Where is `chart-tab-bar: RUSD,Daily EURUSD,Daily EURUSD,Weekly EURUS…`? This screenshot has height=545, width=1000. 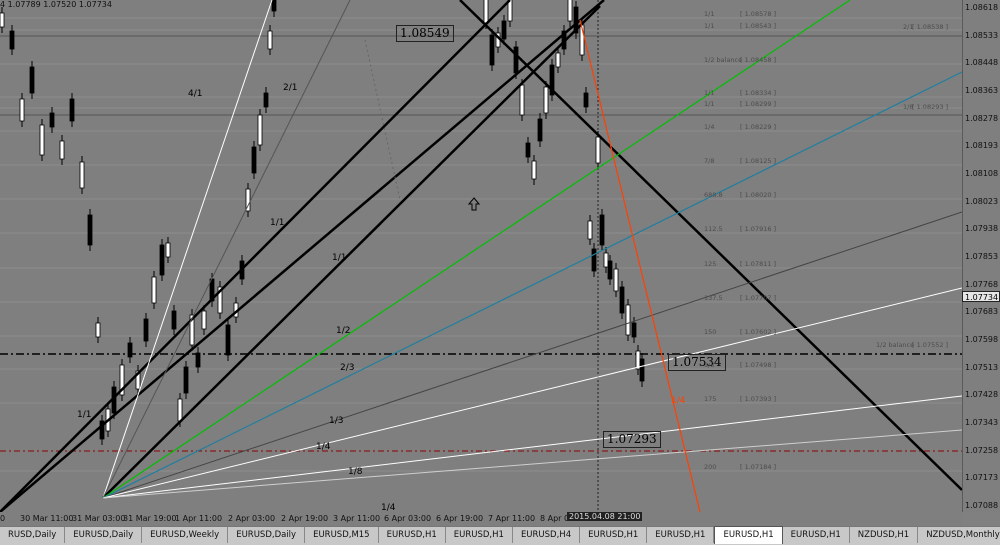 chart-tab-bar: RUSD,Daily EURUSD,Daily EURUSD,Weekly EURUS… is located at coordinates (500, 535).